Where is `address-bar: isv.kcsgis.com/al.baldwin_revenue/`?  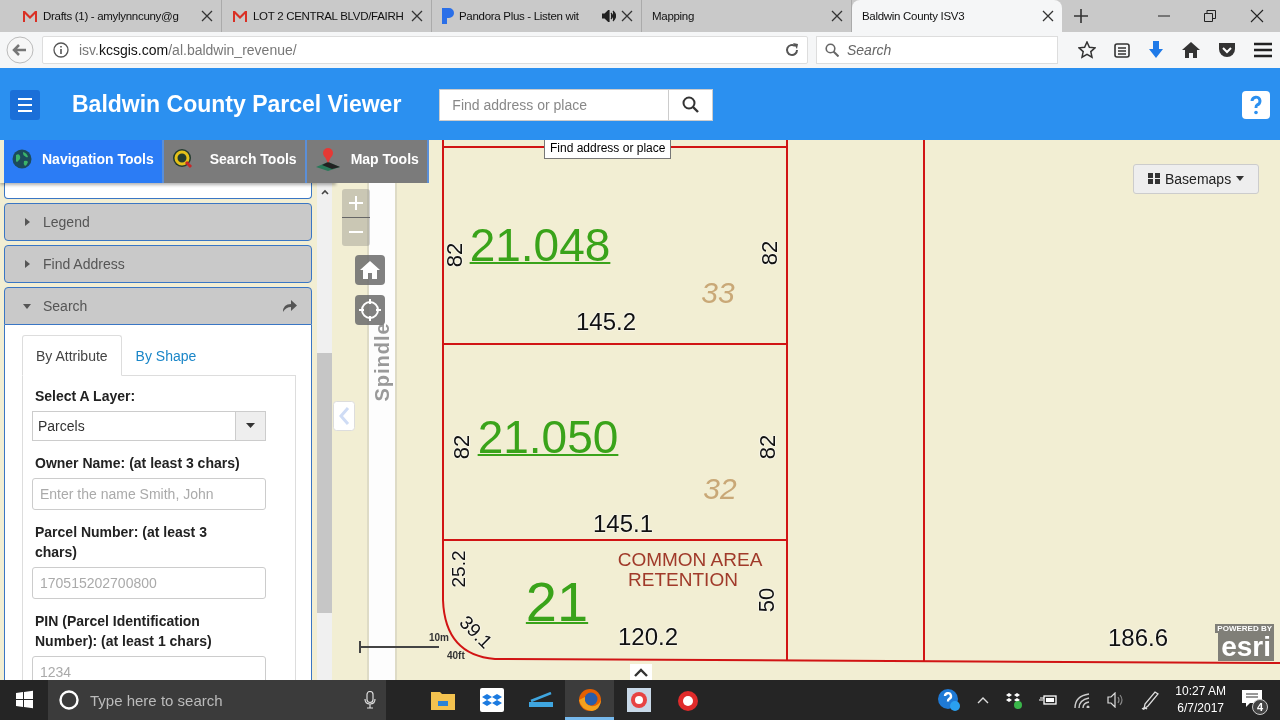 address-bar: isv.kcsgis.com/al.baldwin_revenue/ is located at coordinates (425, 49).